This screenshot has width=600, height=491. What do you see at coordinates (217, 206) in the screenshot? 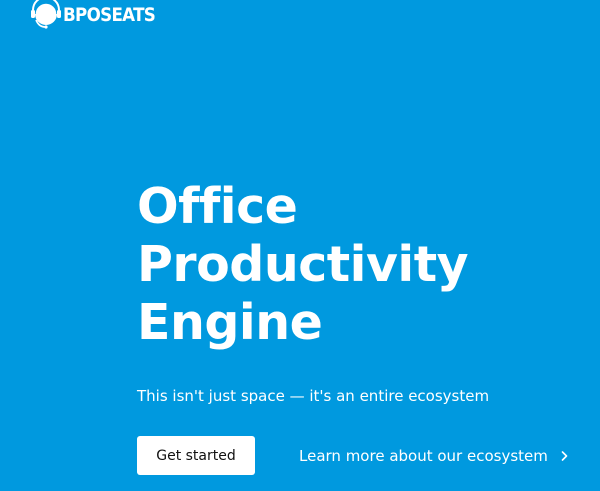
I see `hero-title-line: Office` at bounding box center [217, 206].